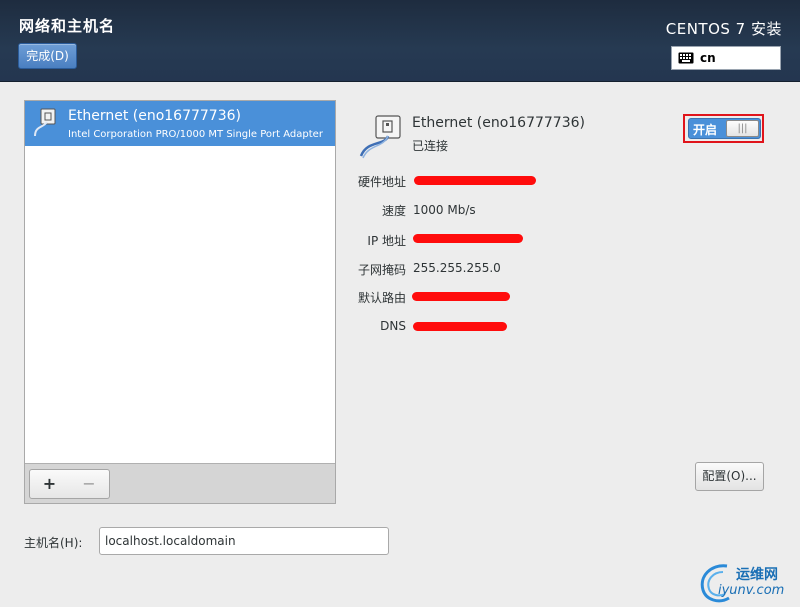  I want to click on connection-status: 已连接, so click(430, 146).